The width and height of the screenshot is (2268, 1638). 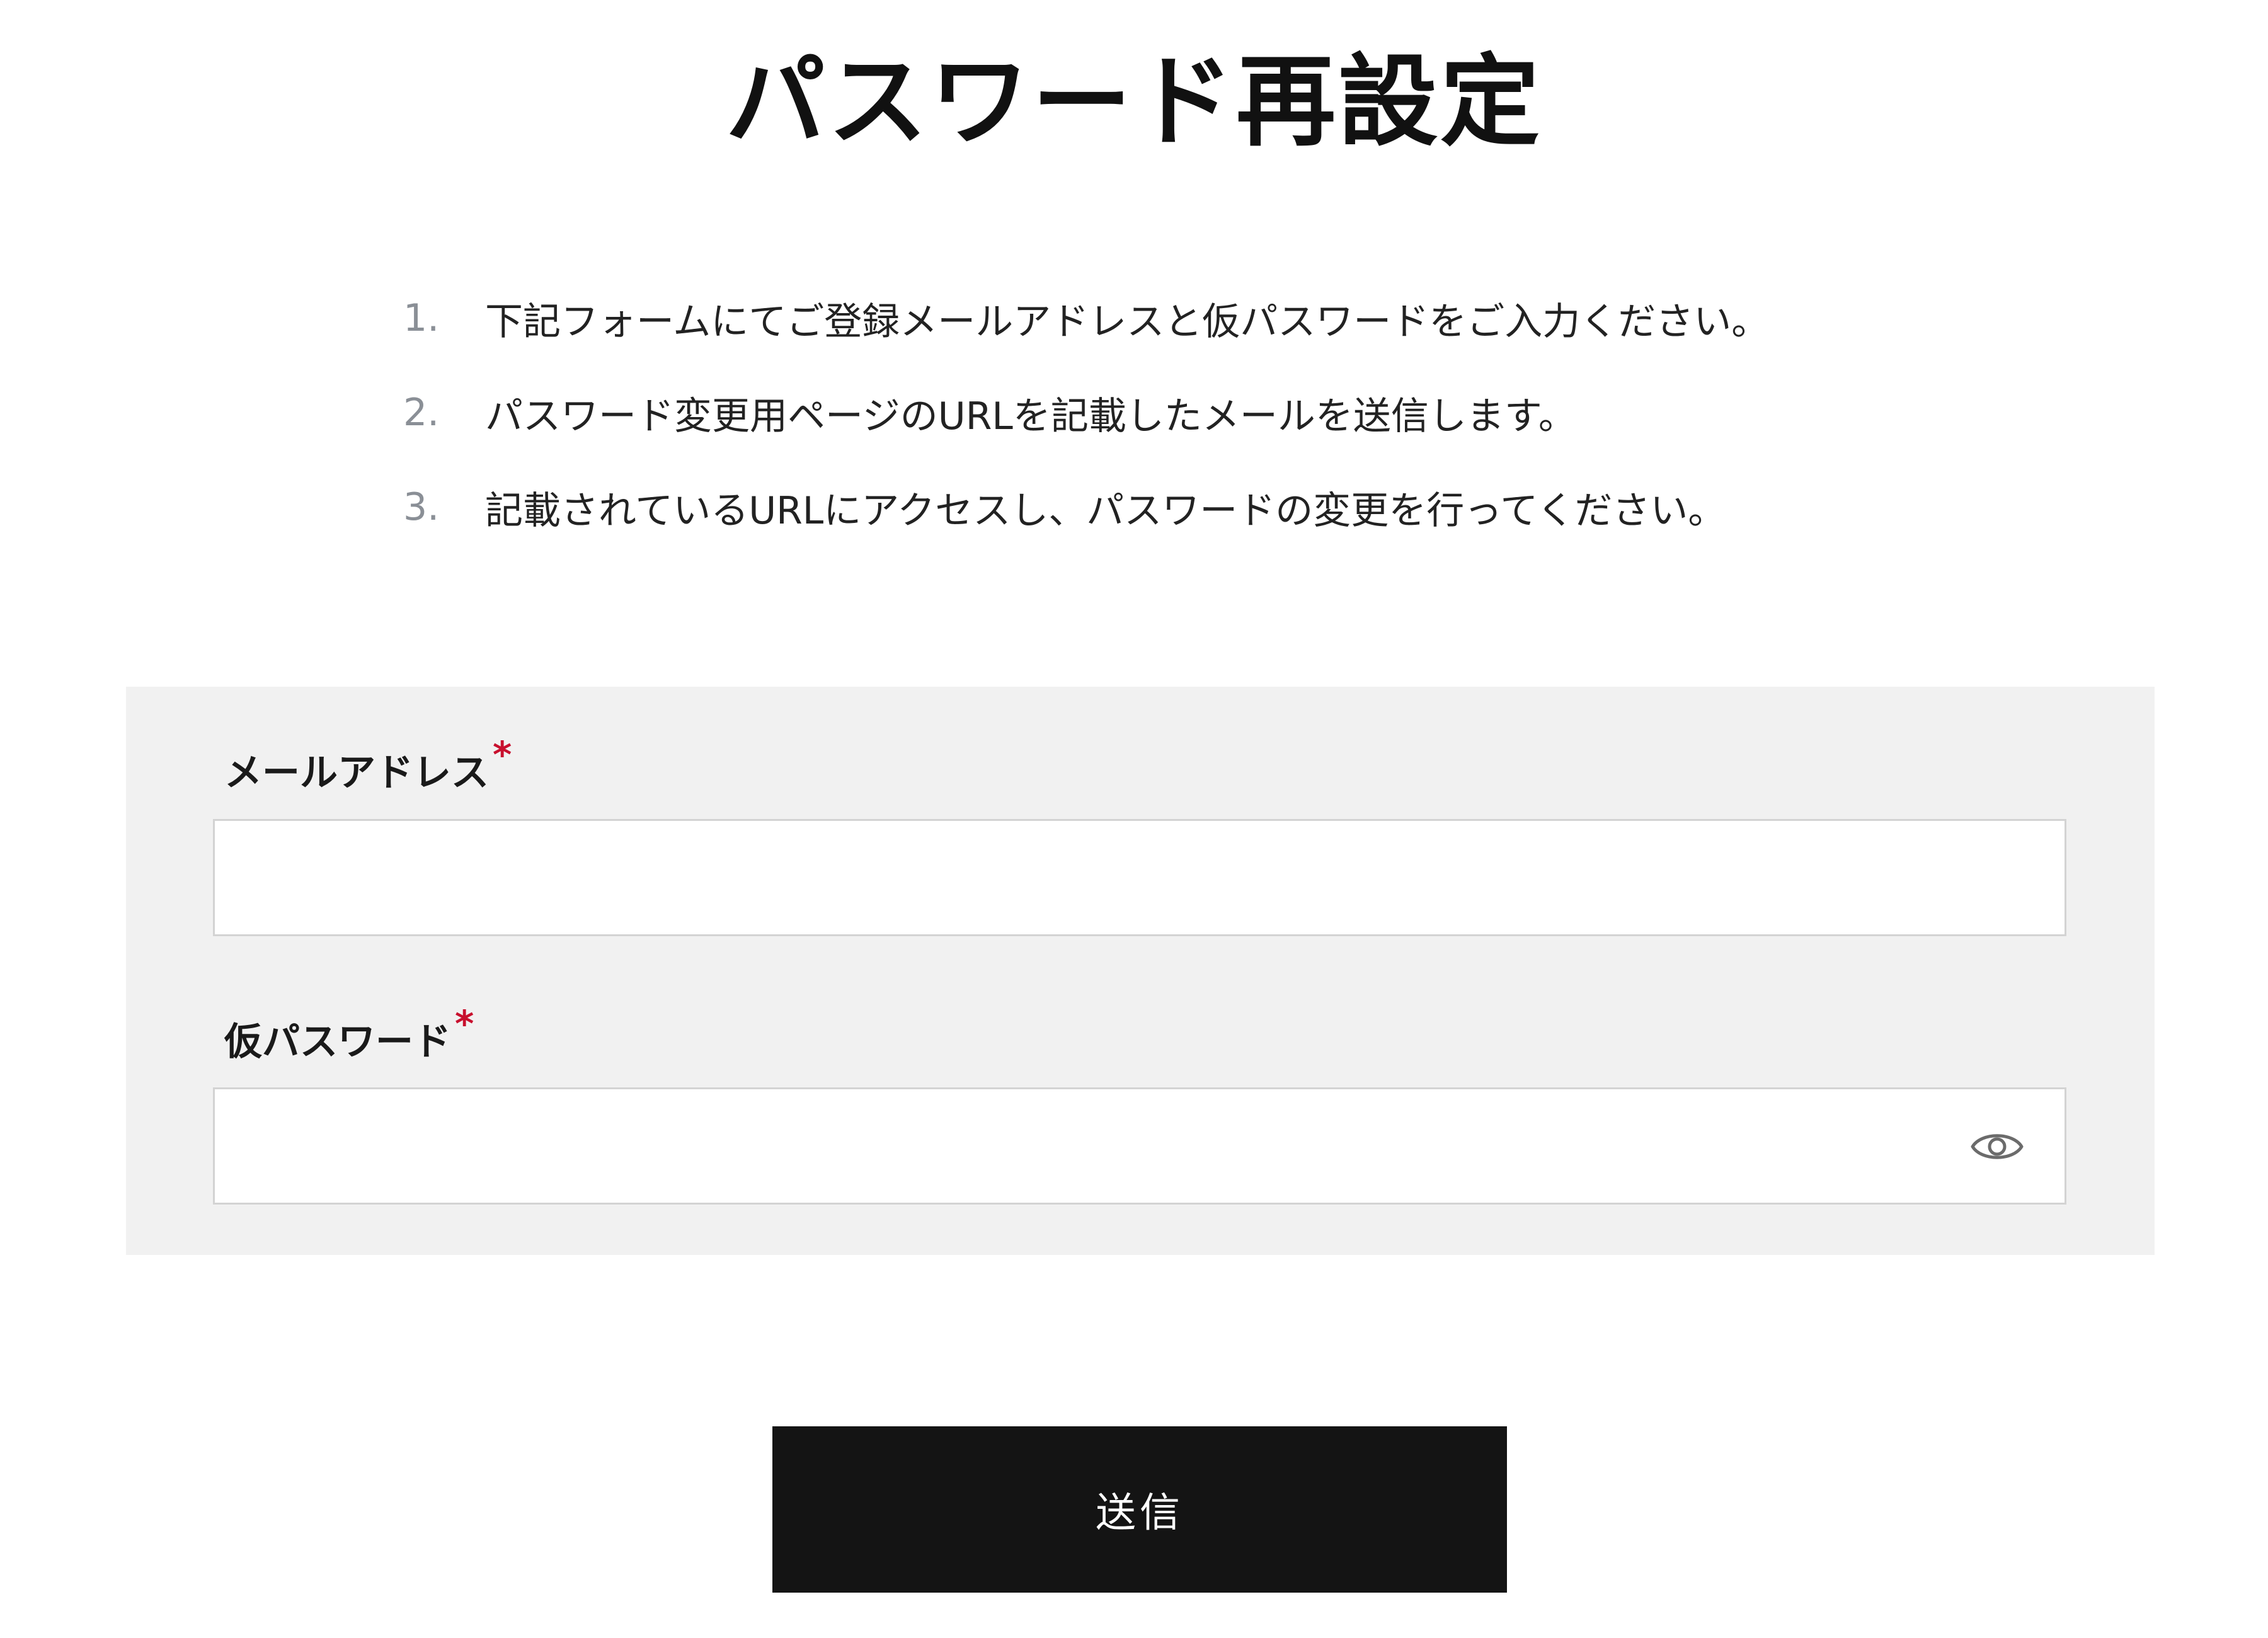 I want to click on instruction-item: 3. 記載されているURLにアクセスし、パスワードの変更を行ってください。, so click(x=1159, y=507).